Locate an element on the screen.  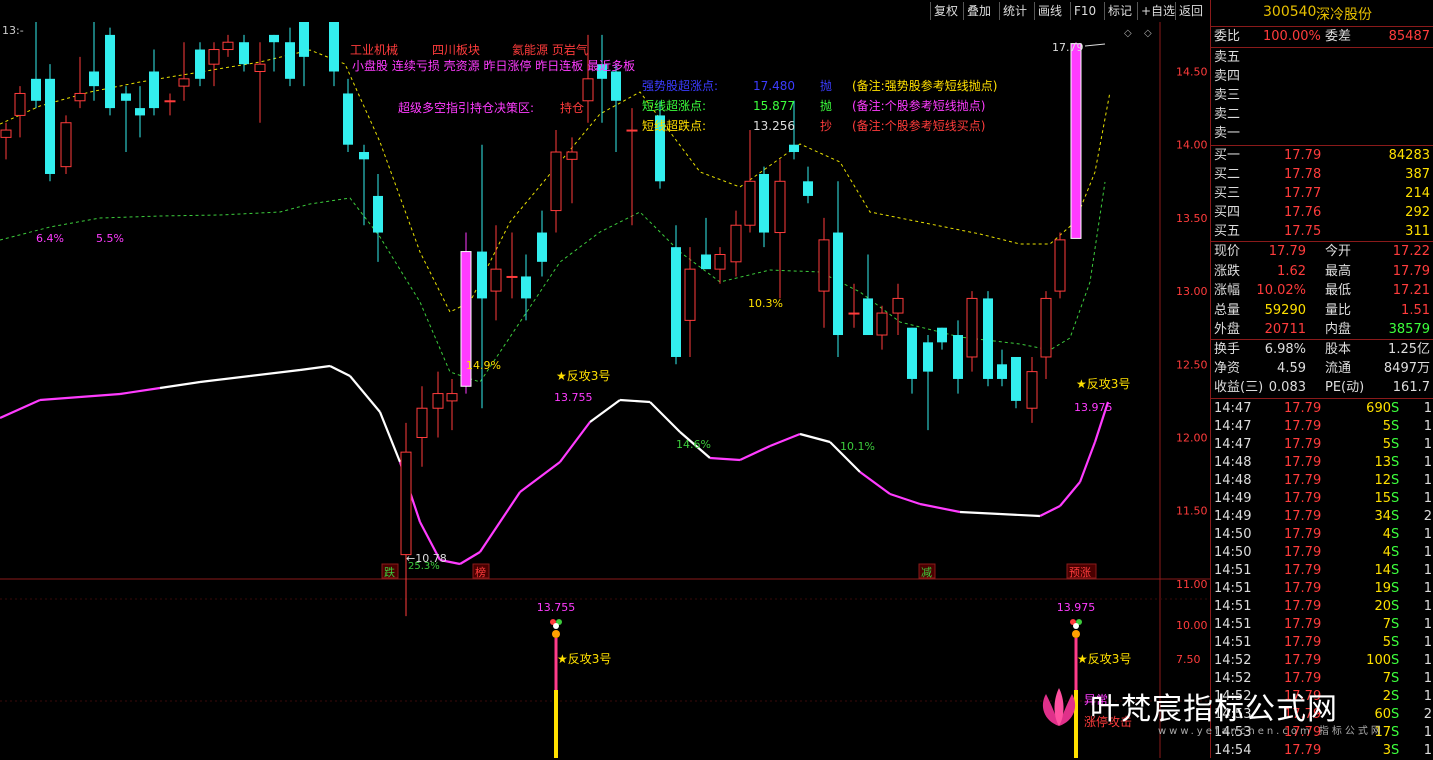
buy-level-label: 买二 is located at coordinates (1227, 174).